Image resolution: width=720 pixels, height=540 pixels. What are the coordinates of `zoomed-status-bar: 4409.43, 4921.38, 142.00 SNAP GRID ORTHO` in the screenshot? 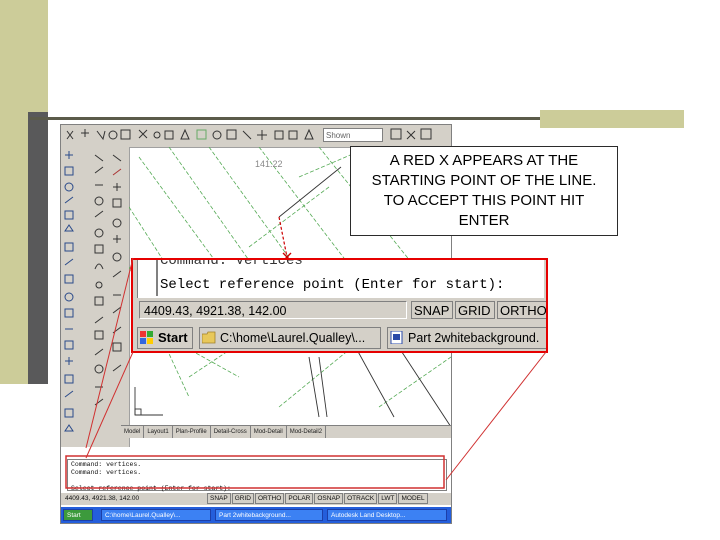 It's located at (341, 311).